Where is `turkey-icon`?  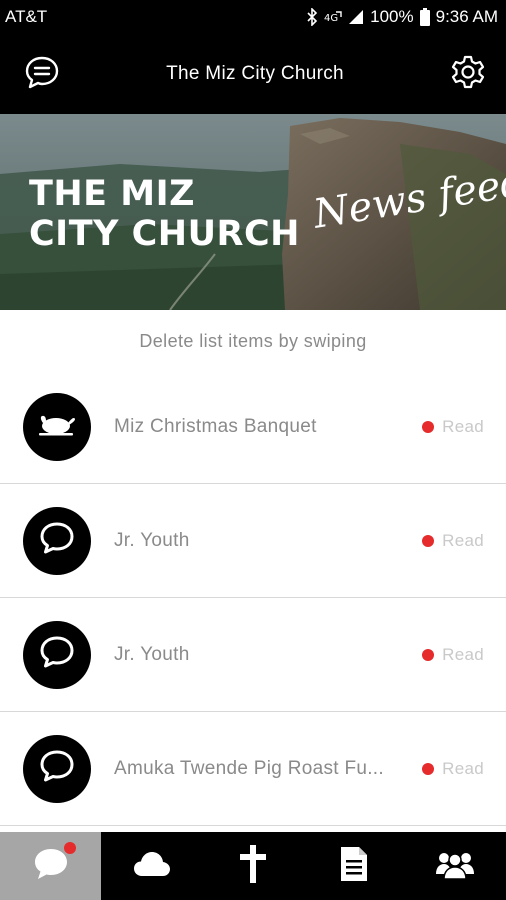 turkey-icon is located at coordinates (57, 426).